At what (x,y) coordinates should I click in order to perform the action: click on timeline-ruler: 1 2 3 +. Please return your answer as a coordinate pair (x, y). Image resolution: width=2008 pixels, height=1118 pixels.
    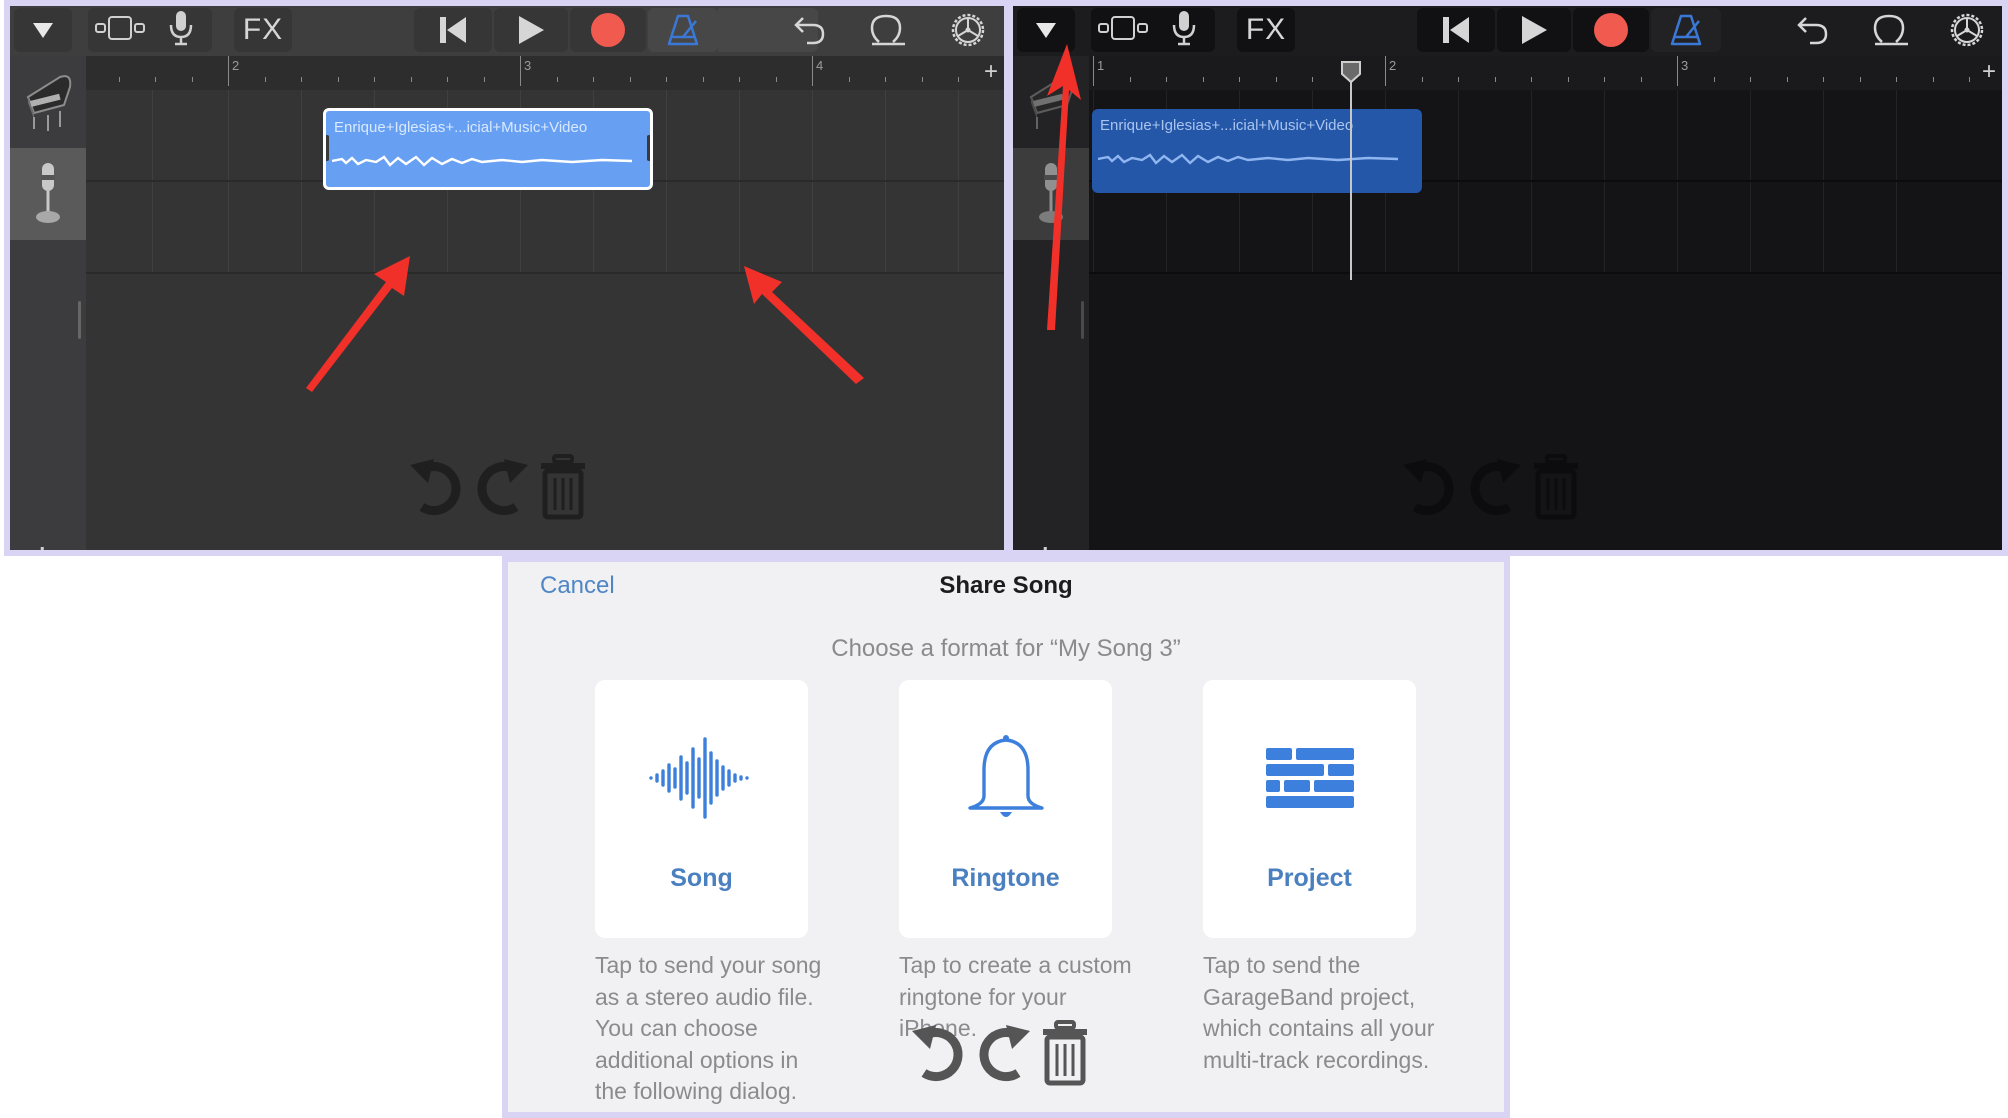
    Looking at the image, I should click on (1545, 73).